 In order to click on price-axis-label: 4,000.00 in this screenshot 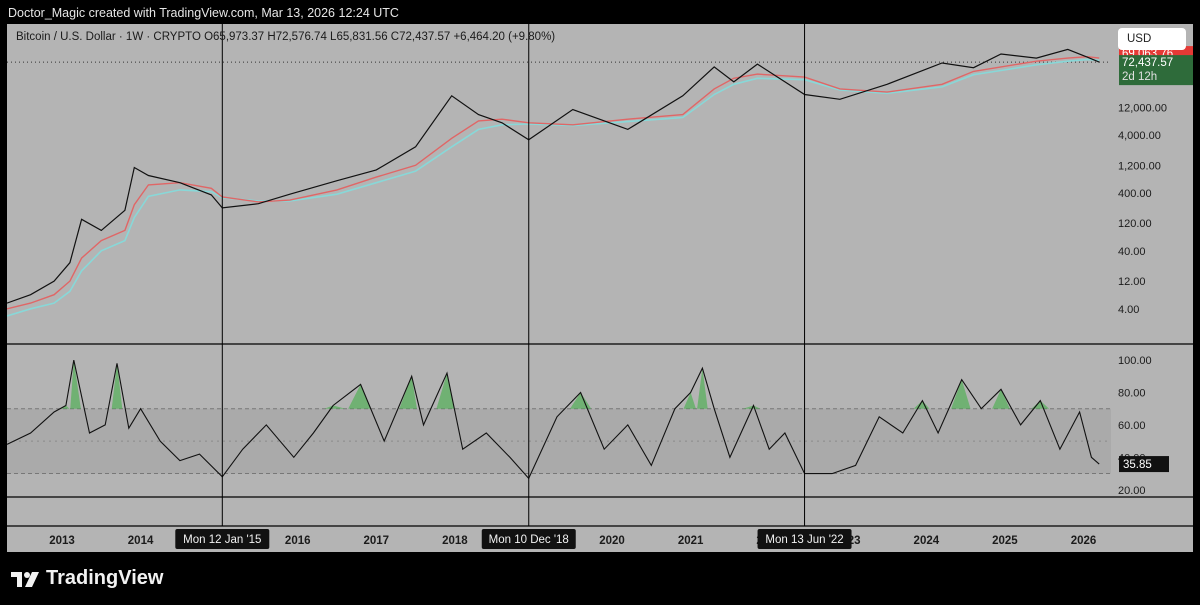, I will do `click(1139, 136)`.